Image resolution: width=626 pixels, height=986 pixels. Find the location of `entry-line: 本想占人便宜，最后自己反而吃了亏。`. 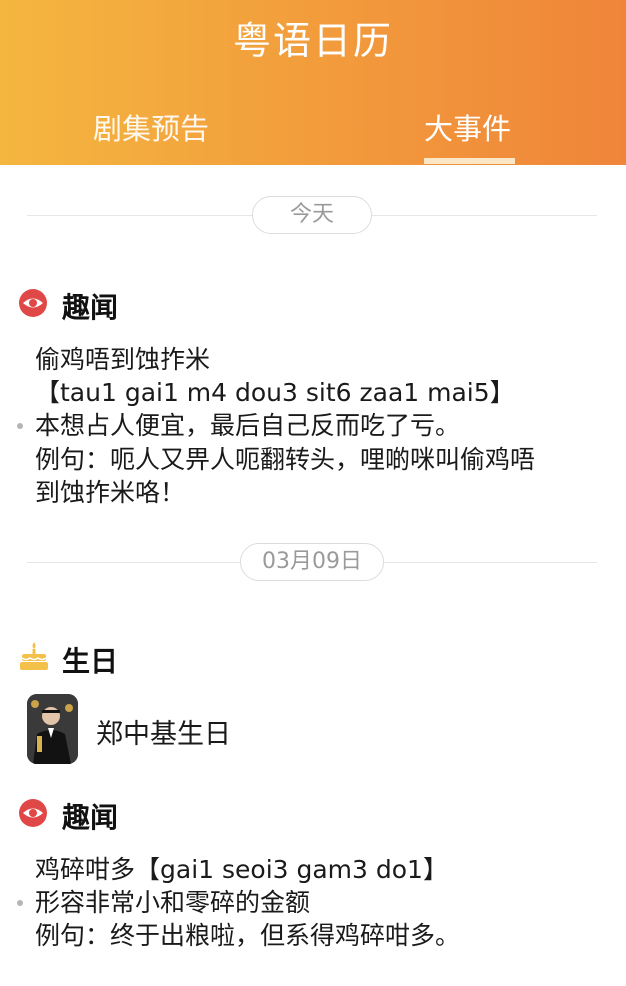

entry-line: 本想占人便宜，最后自己反而吃了亏。 is located at coordinates (248, 425).